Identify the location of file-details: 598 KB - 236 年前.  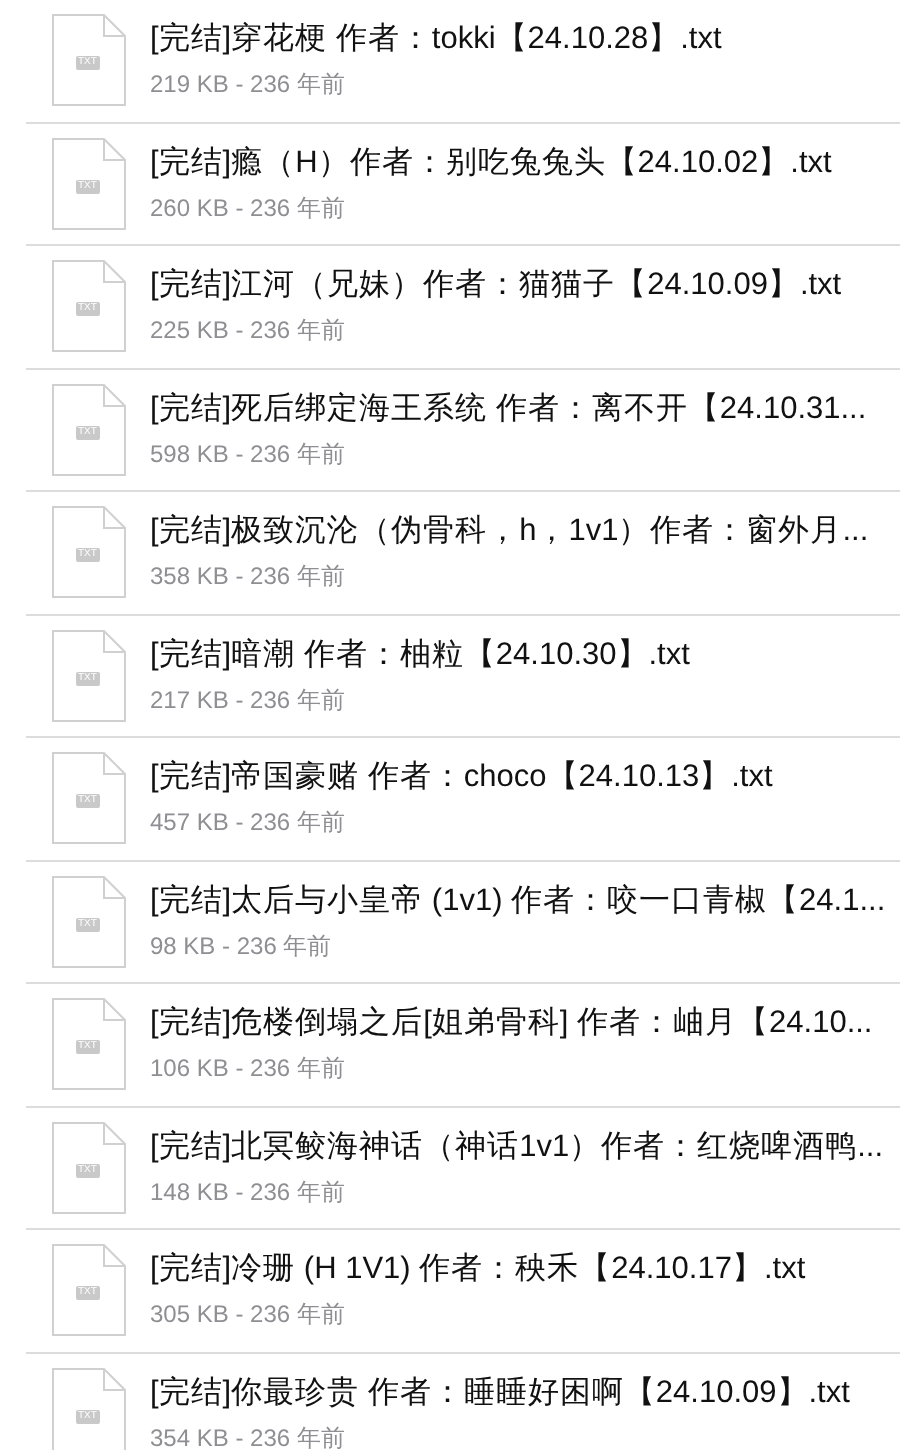
(248, 453).